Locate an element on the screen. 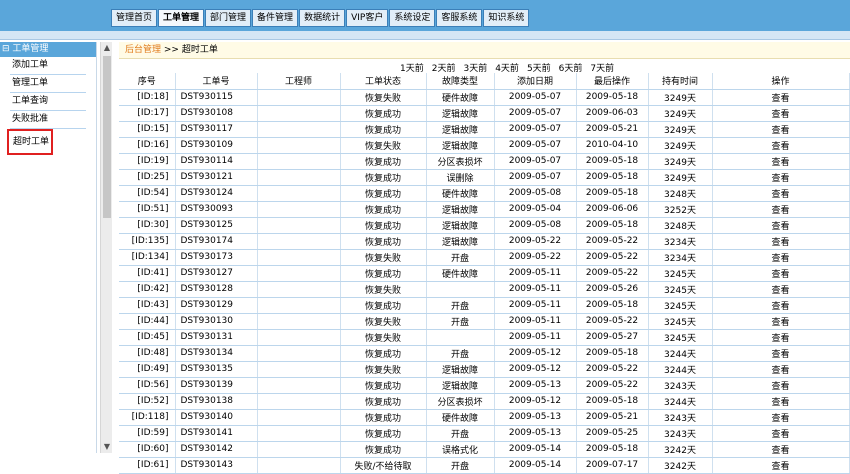 This screenshot has height=474, width=850. table-cell: 分区表损坏 is located at coordinates (460, 161).